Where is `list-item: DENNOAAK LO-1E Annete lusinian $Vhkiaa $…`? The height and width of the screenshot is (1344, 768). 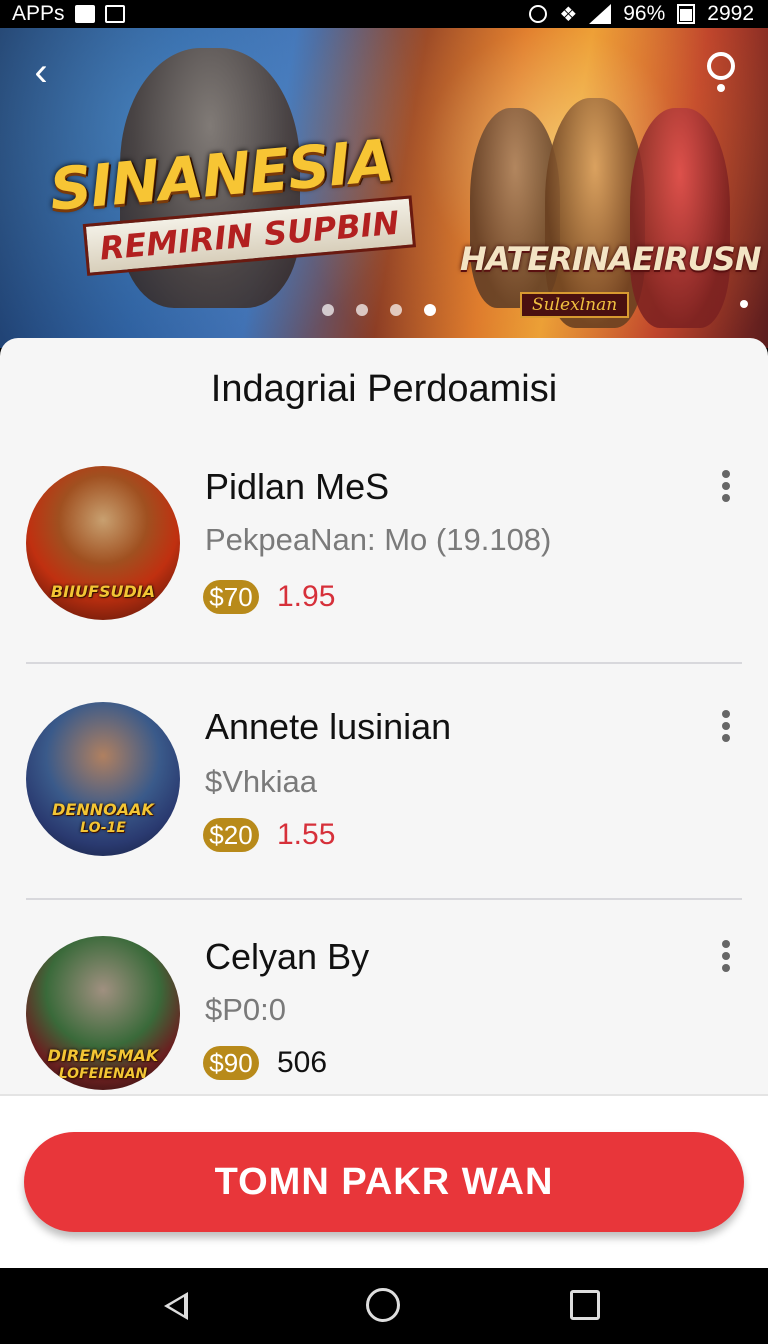
list-item: DENNOAAK LO-1E Annete lusinian $Vhkiaa $… is located at coordinates (384, 802).